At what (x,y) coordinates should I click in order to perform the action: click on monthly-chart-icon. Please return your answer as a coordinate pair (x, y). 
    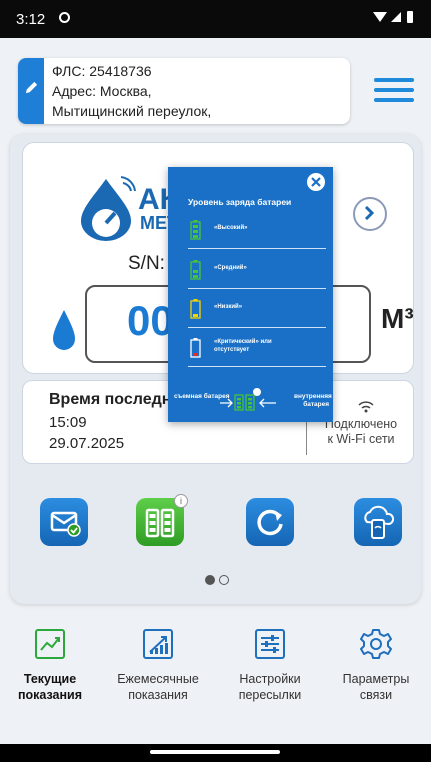
    Looking at the image, I should click on (158, 644).